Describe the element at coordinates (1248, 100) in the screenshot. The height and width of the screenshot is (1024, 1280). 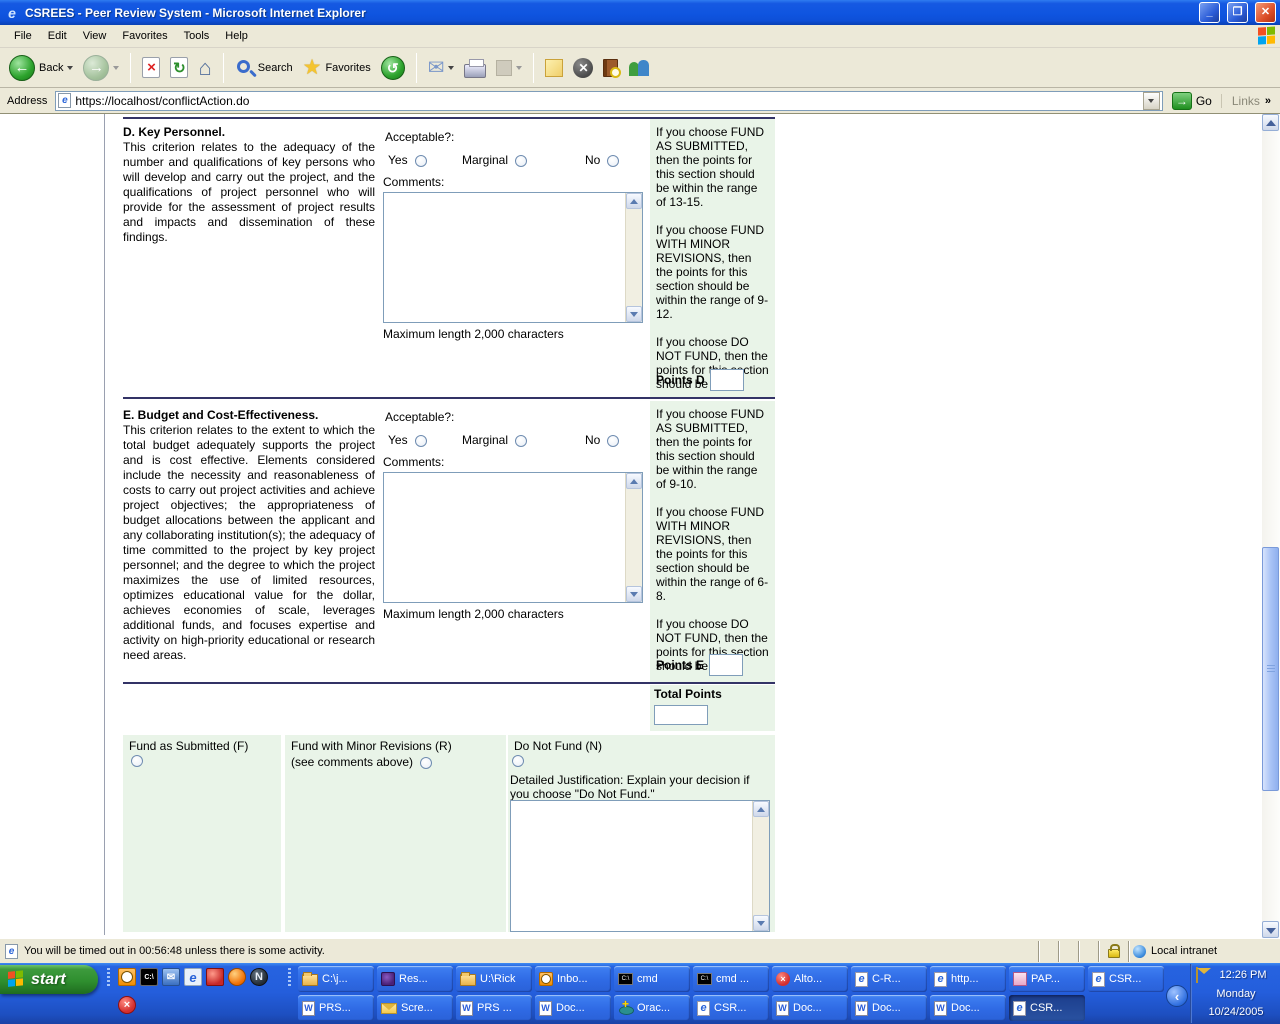
I see `links-bar: Links »` at that location.